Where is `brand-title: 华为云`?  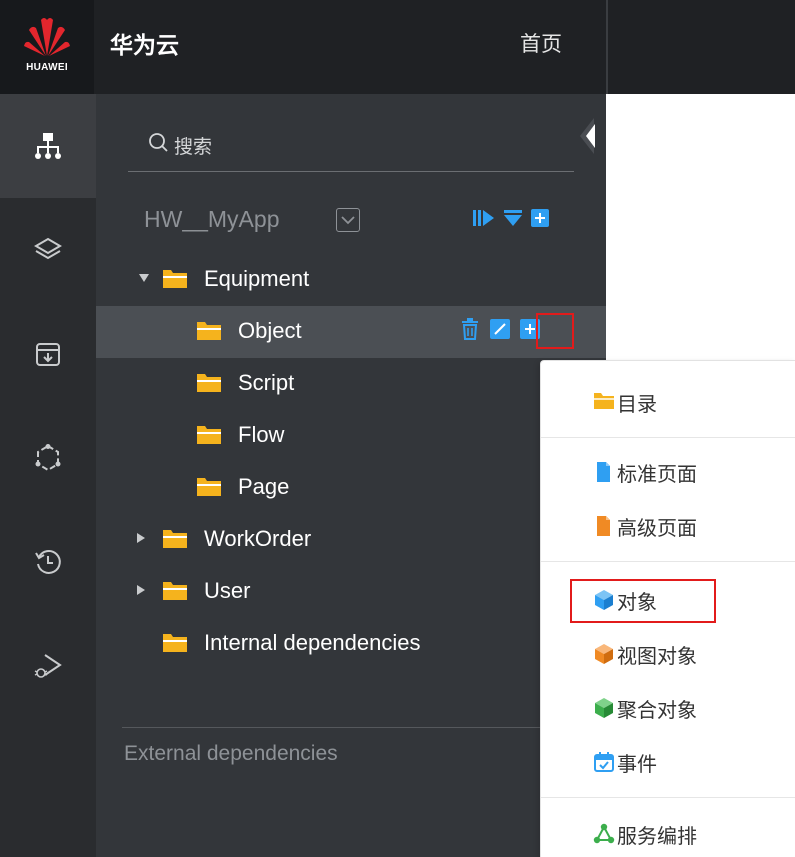
brand-title: 华为云 is located at coordinates (144, 43).